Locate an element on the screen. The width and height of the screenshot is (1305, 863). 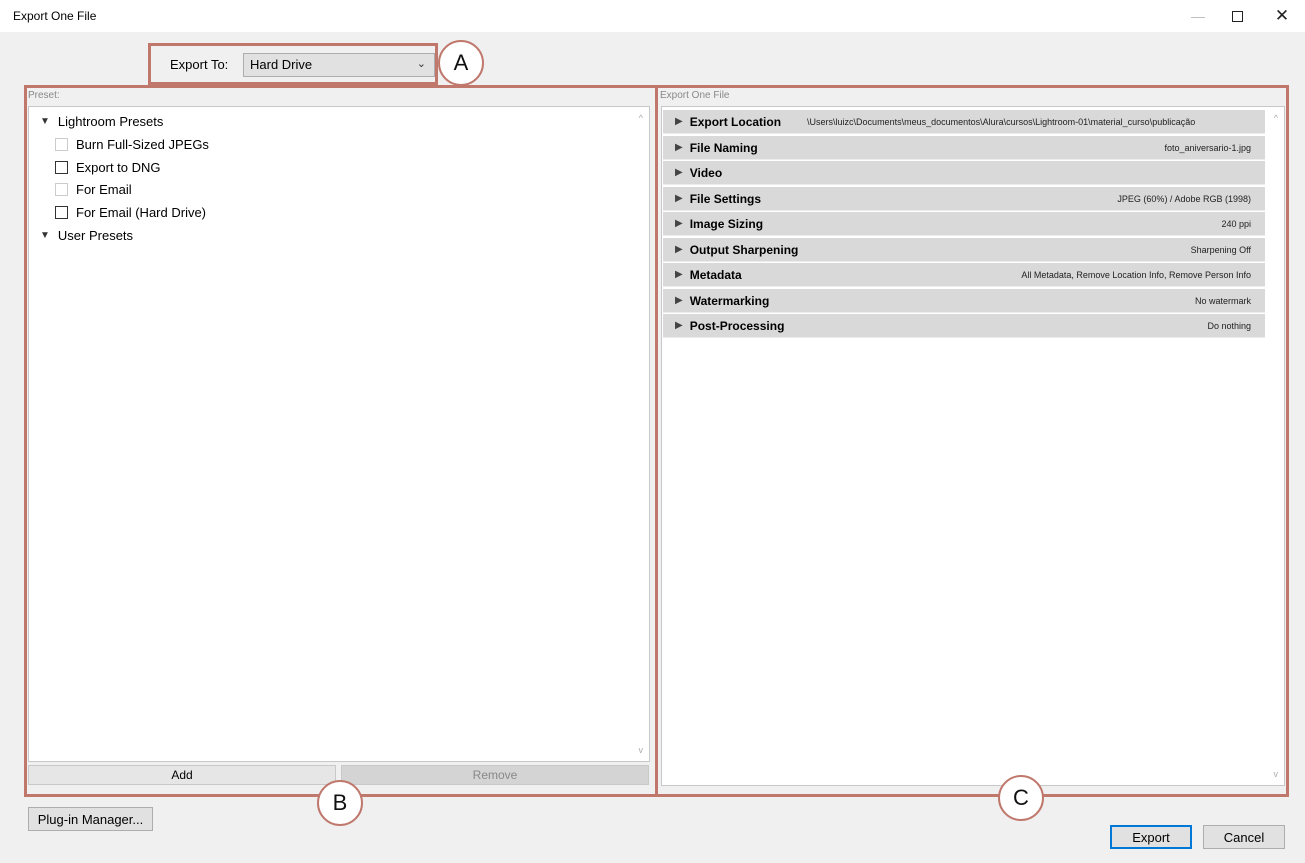
annotation-marker-c: C is located at coordinates (1021, 798).